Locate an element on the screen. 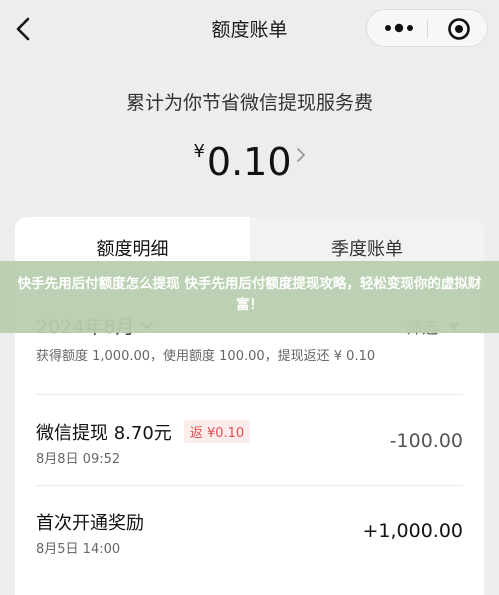 Image resolution: width=499 pixels, height=595 pixels. tab-quarterly-bill: 季度账单 is located at coordinates (367, 248).